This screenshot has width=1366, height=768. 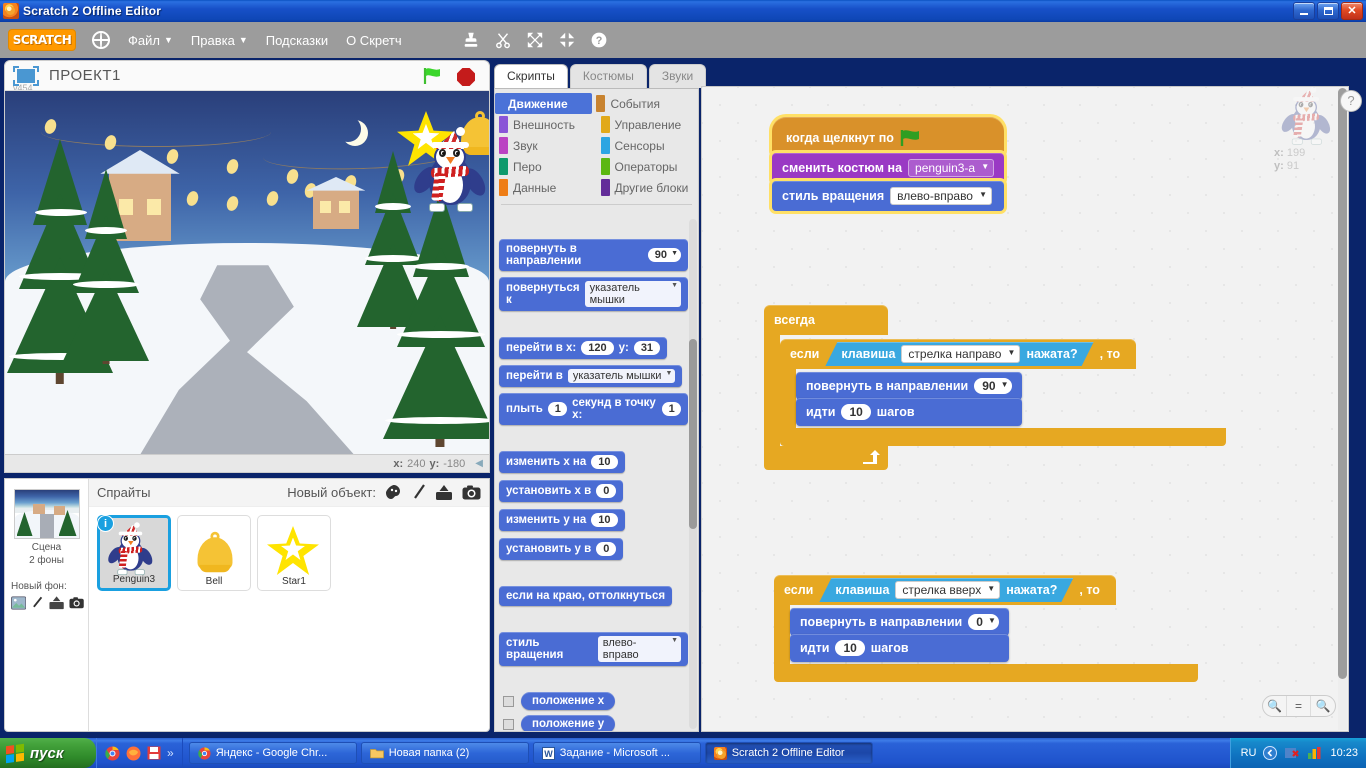 I want to click on menu-item-edit: Правка ▼, so click(x=219, y=40).